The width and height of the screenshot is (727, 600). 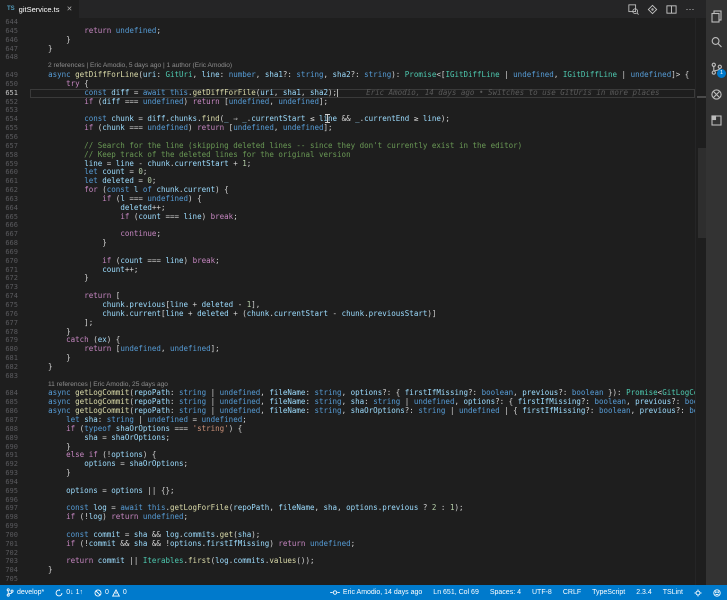 I want to click on tslint-status: TSLint, so click(x=673, y=592).